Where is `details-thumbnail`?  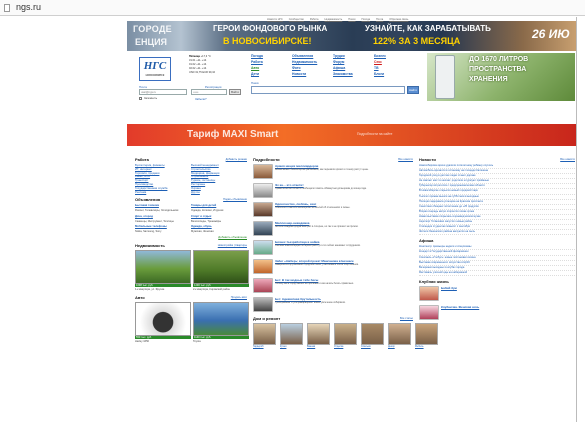
details-thumbnail is located at coordinates (263, 190).